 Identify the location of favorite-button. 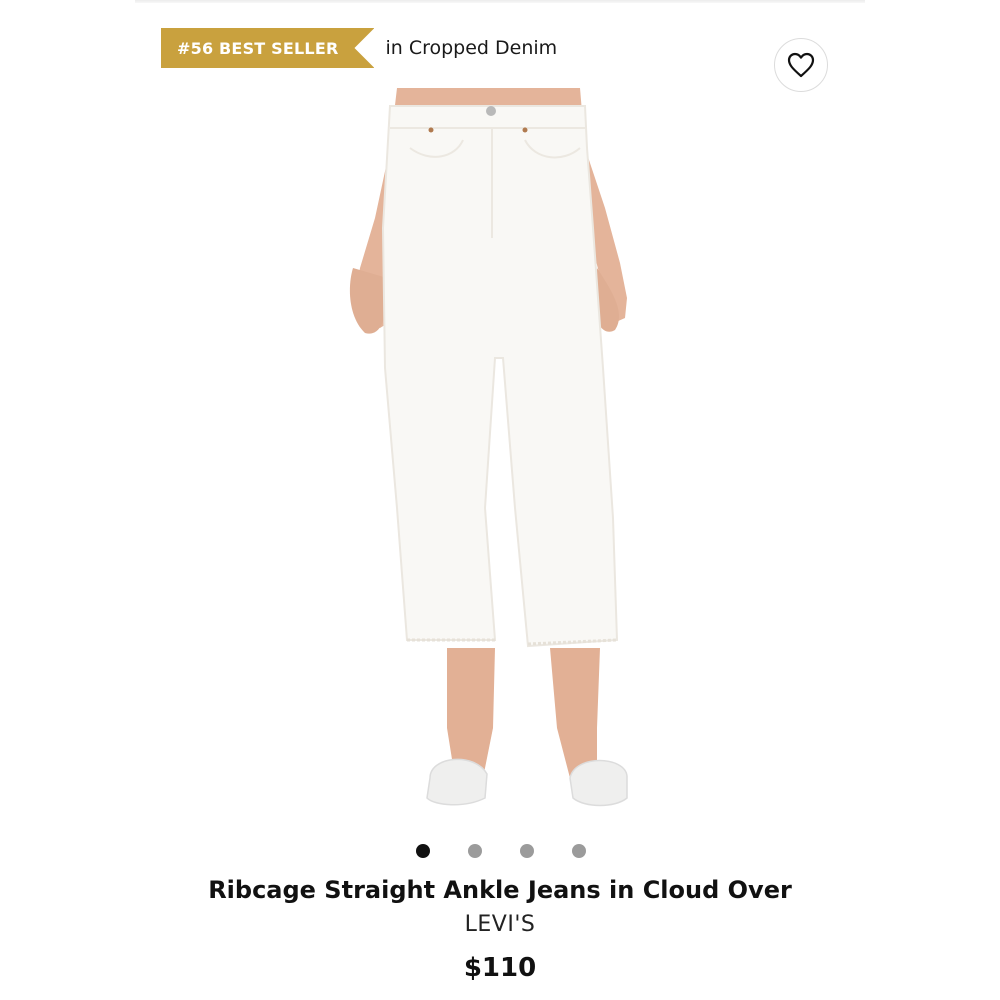
(801, 65).